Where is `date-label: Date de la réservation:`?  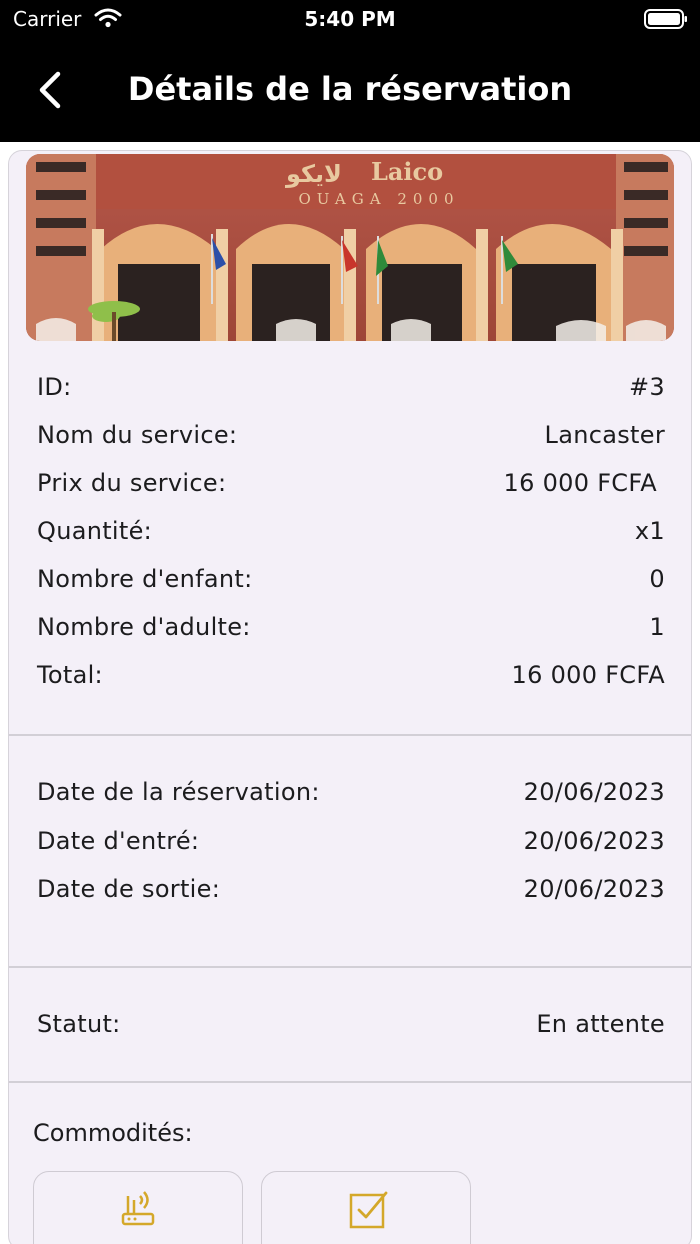
date-label: Date de la réservation: is located at coordinates (178, 792).